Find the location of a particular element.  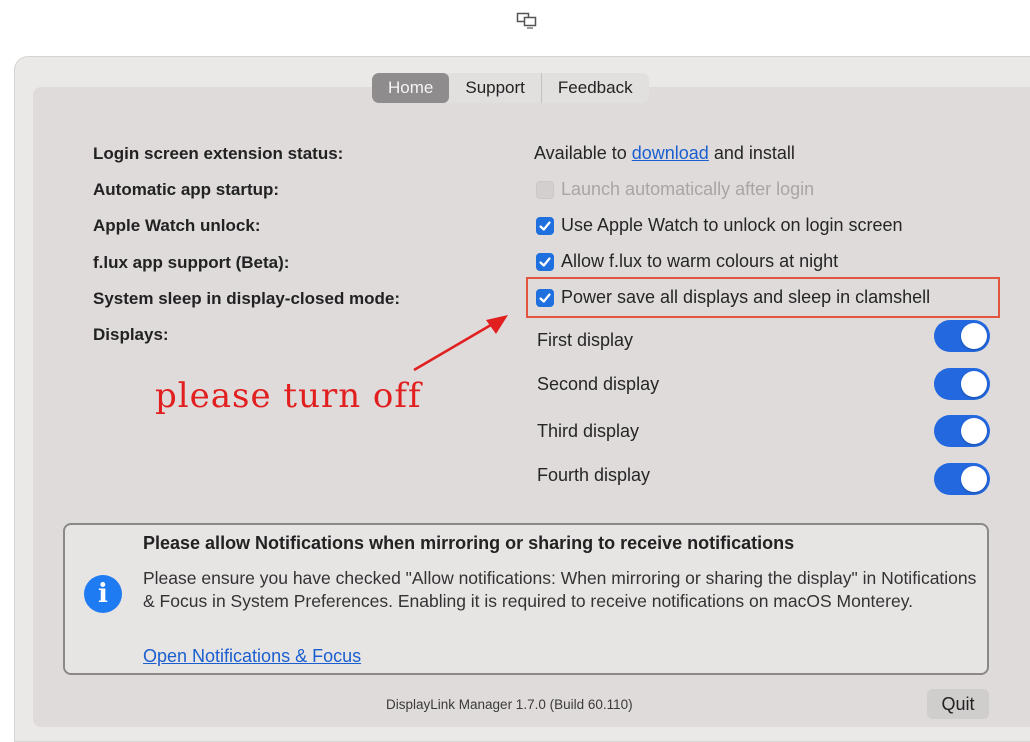

tab-home: Home is located at coordinates (411, 88).